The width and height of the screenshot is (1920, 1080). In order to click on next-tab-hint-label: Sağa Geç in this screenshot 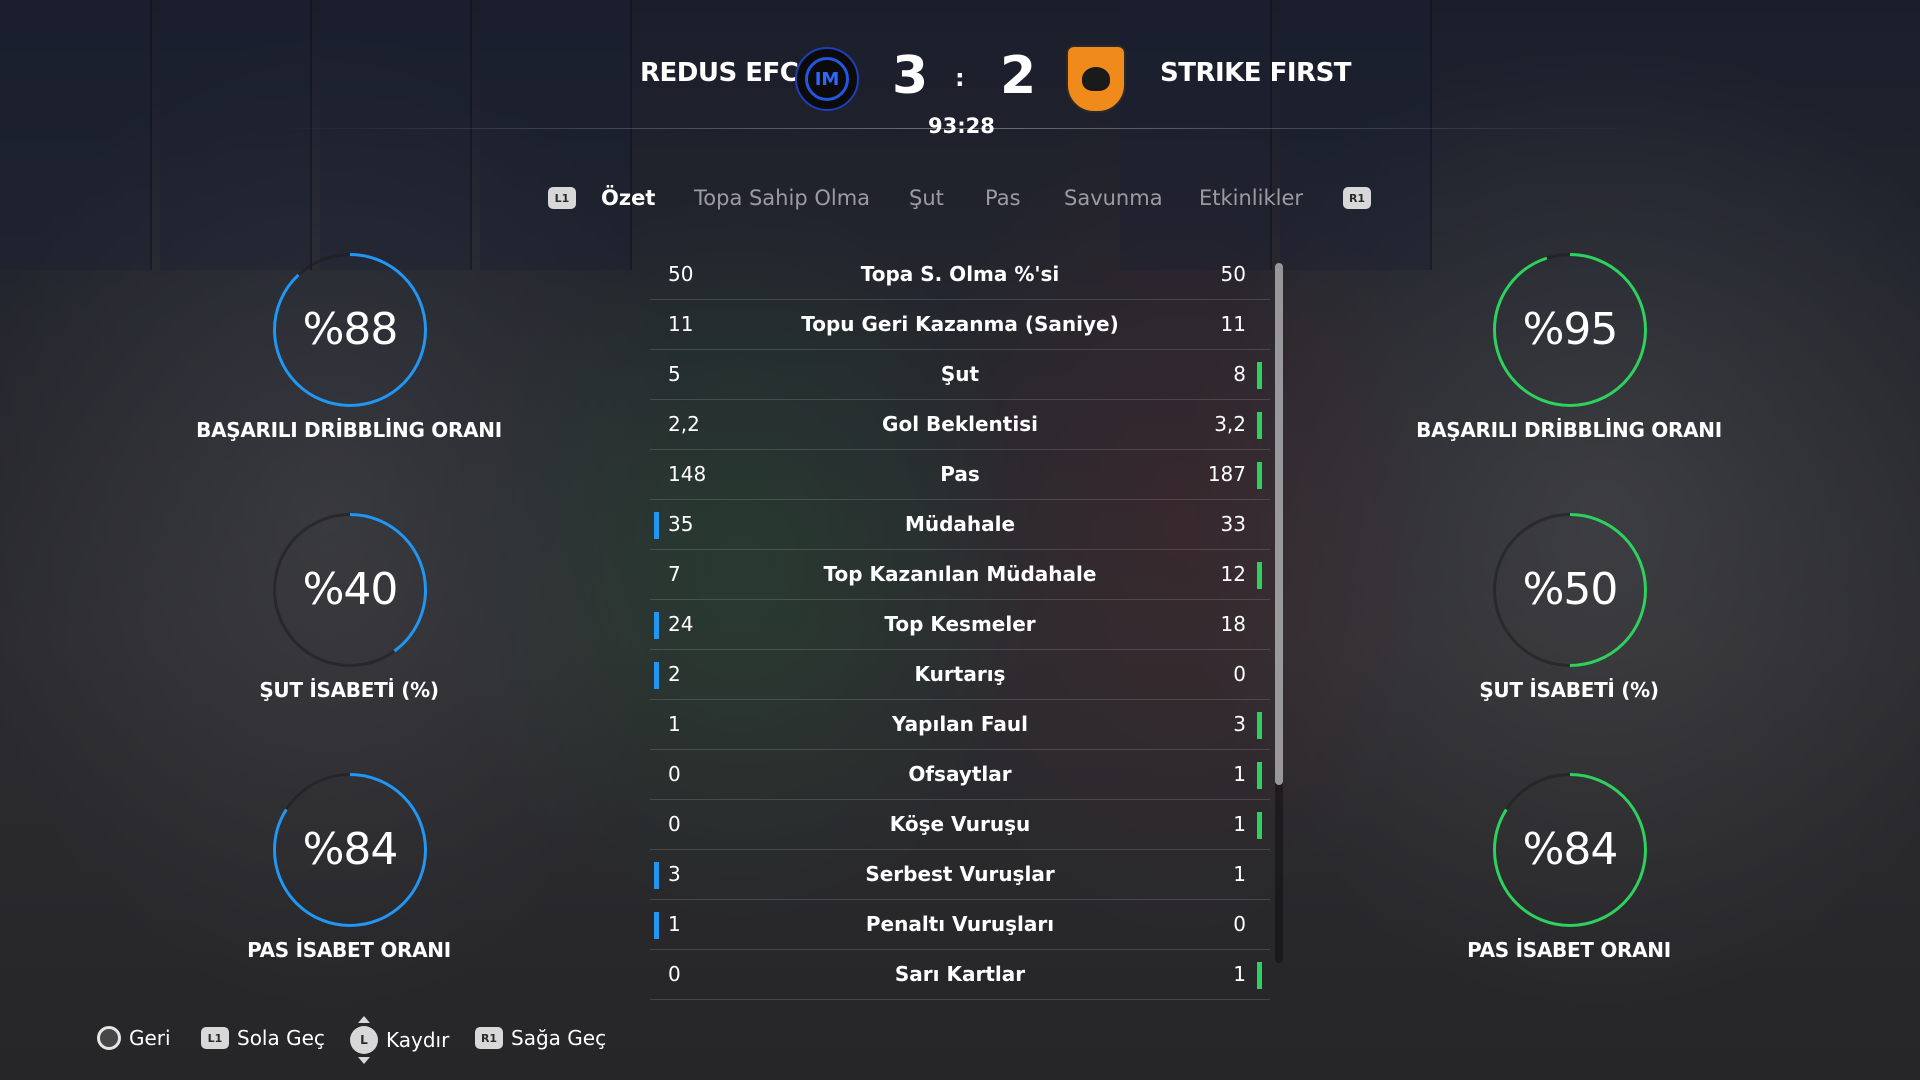, I will do `click(559, 1038)`.